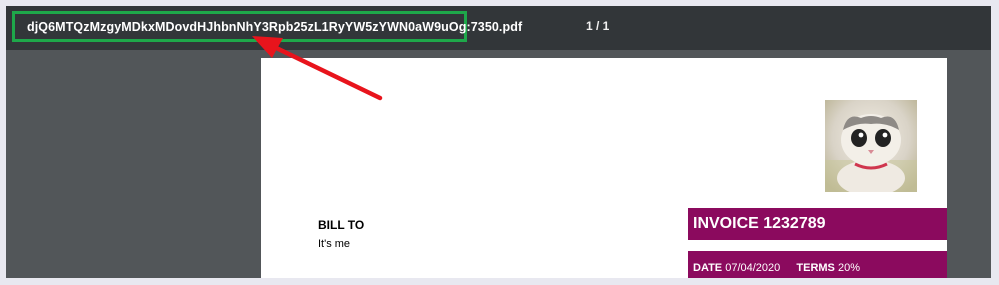 The width and height of the screenshot is (999, 285). What do you see at coordinates (871, 146) in the screenshot?
I see `cat-photo` at bounding box center [871, 146].